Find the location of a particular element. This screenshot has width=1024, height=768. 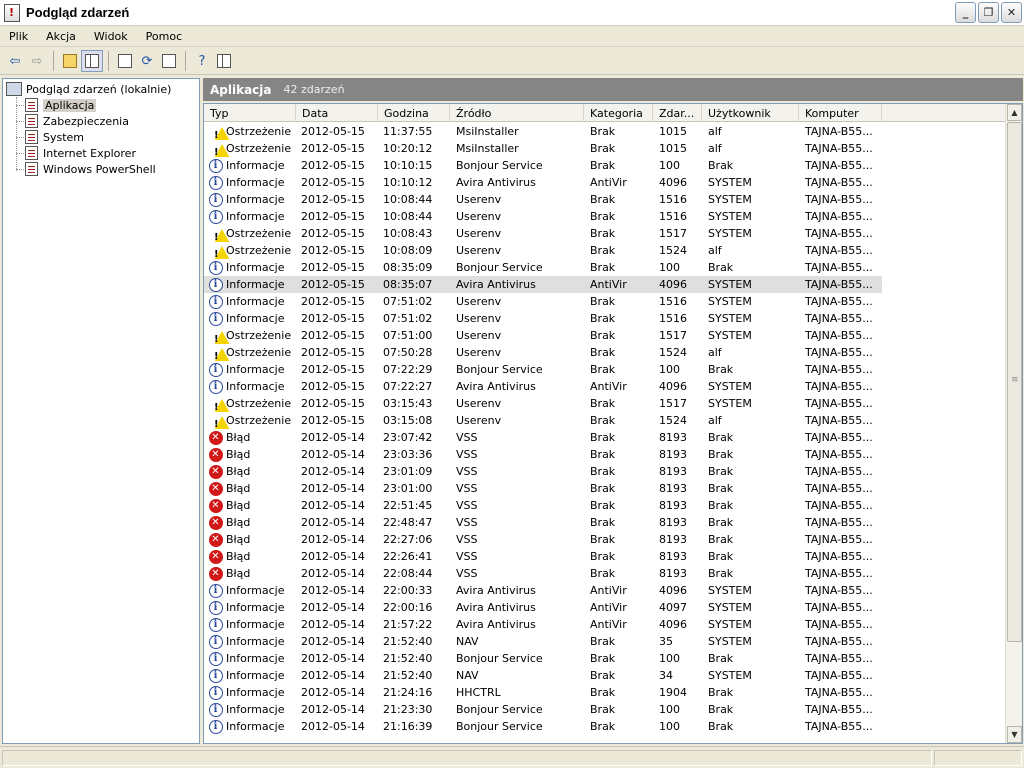

console-tree-icon is located at coordinates (224, 61).